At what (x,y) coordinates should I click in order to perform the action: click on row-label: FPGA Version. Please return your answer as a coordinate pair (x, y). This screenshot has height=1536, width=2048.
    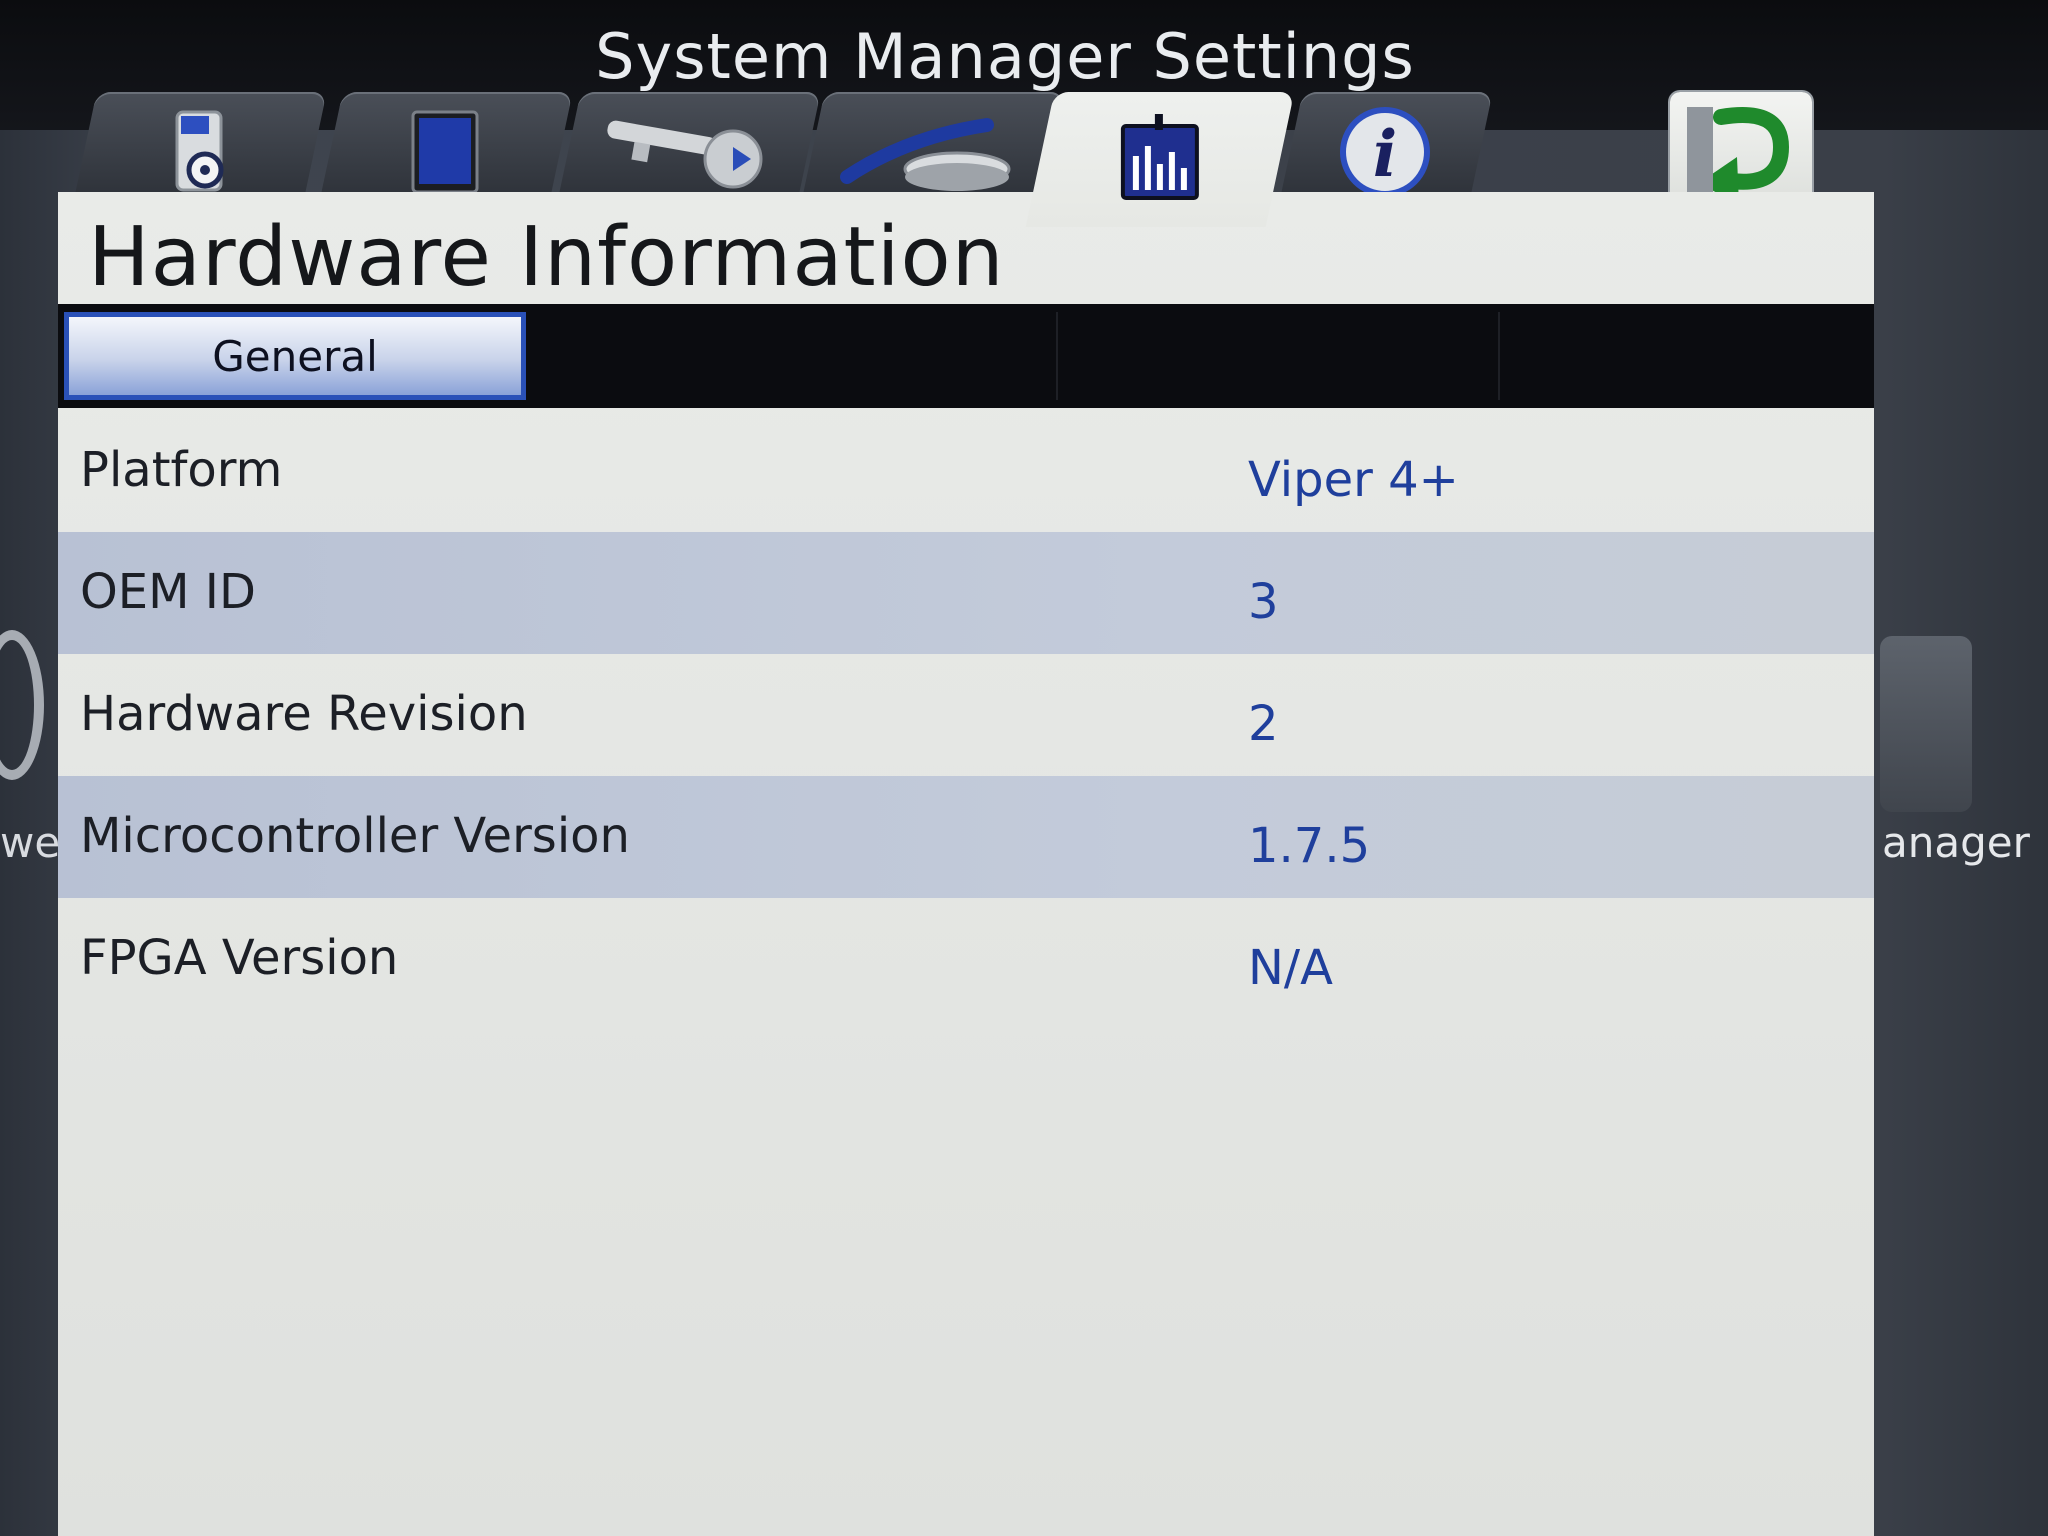
    Looking at the image, I should click on (239, 958).